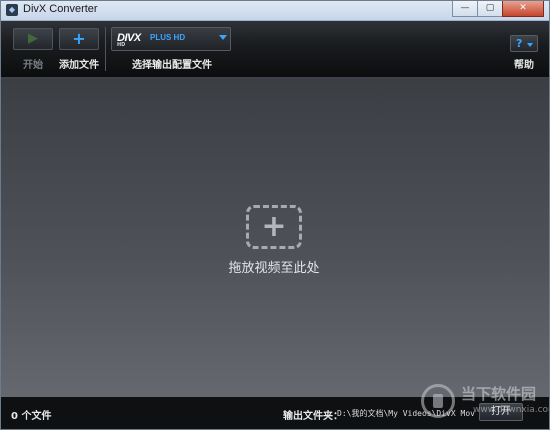  Describe the element at coordinates (524, 65) in the screenshot. I see `help-label: 帮助` at that location.